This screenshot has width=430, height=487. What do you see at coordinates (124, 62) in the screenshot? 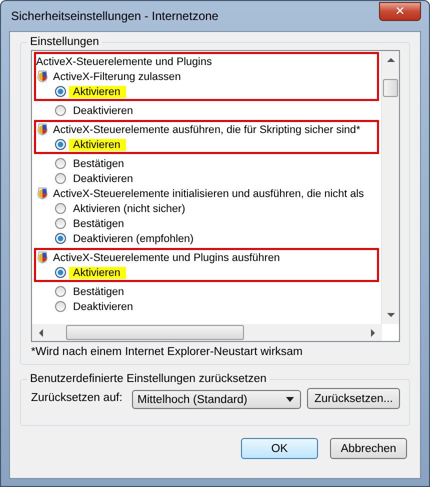
I see `category-label: ActiveX-Steuerelemente und Plugins` at bounding box center [124, 62].